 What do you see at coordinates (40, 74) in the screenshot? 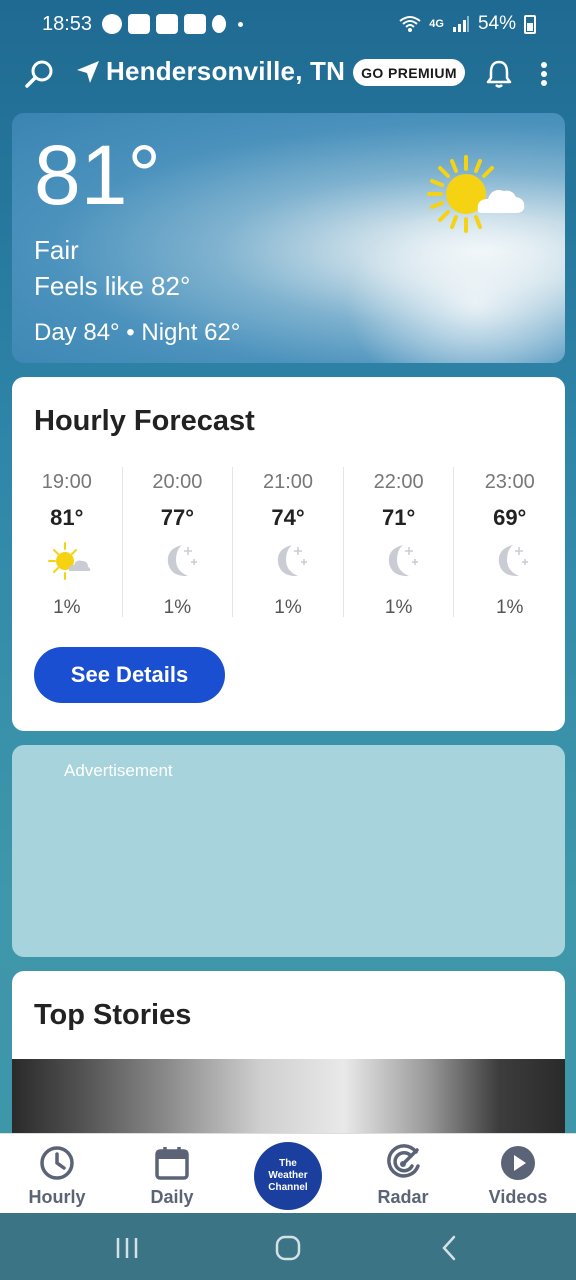
I see `search-icon` at bounding box center [40, 74].